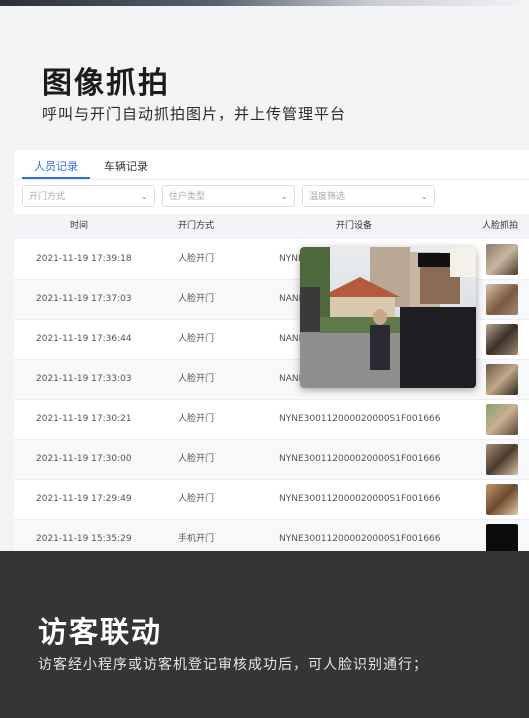 The height and width of the screenshot is (718, 529). Describe the element at coordinates (47, 197) in the screenshot. I see `open-method-placeholder: 开门方式` at that location.